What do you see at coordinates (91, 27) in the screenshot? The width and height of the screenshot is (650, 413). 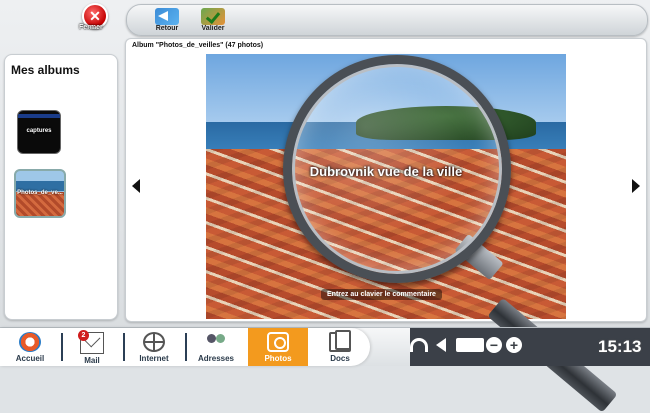 I see `close-label: Fermer` at bounding box center [91, 27].